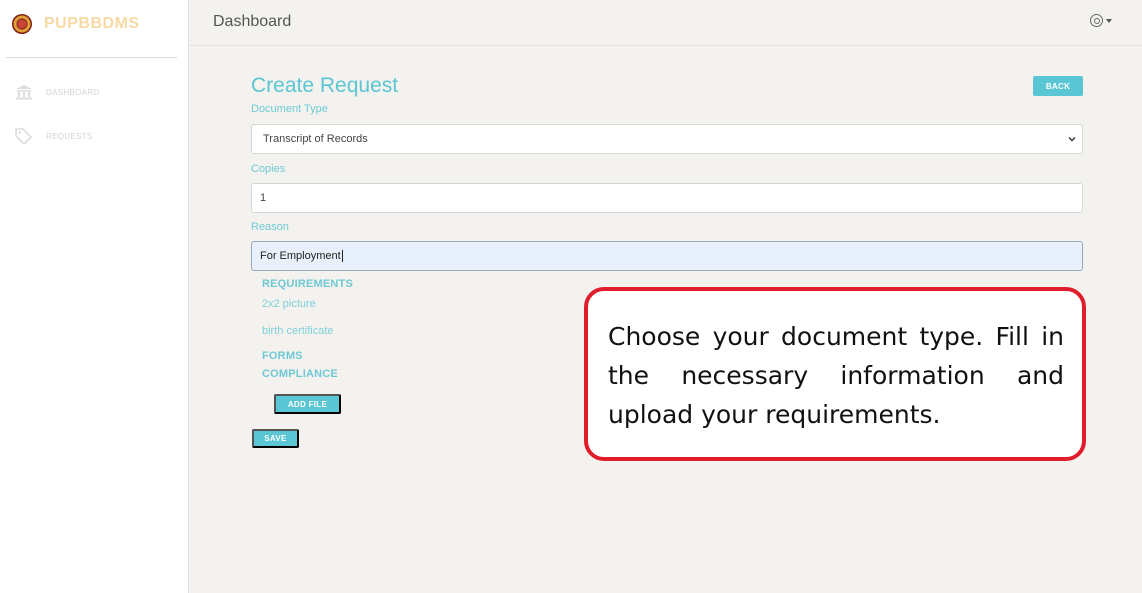 The image size is (1142, 593). What do you see at coordinates (325, 85) in the screenshot?
I see `page-title: Create Request` at bounding box center [325, 85].